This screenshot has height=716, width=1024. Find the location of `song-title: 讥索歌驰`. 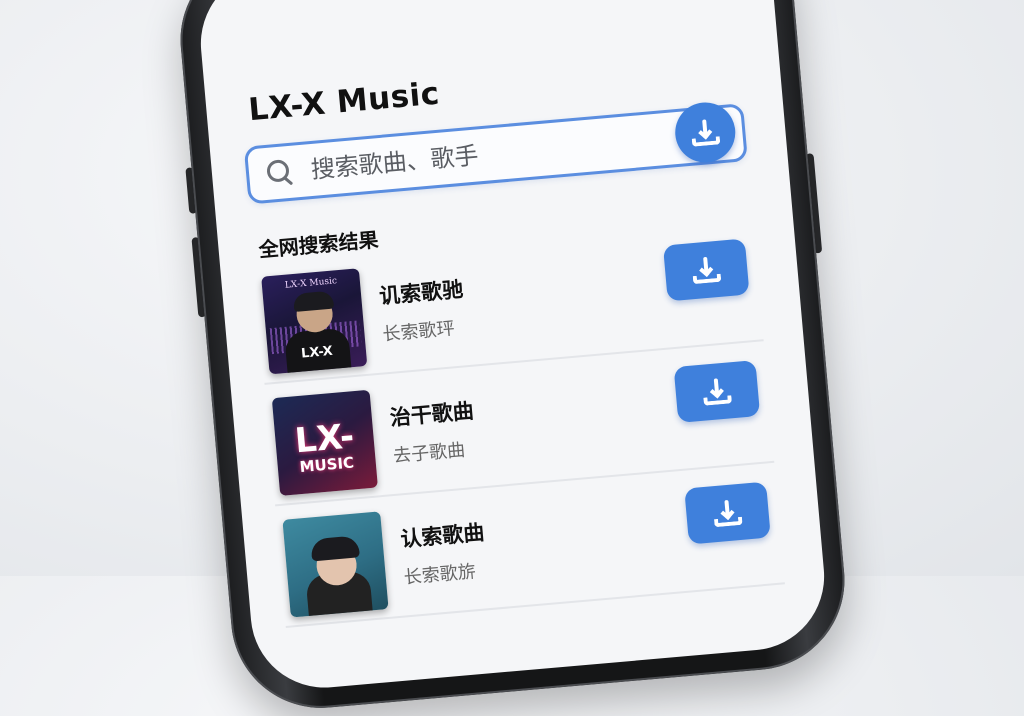

song-title: 讥索歌驰 is located at coordinates (421, 293).